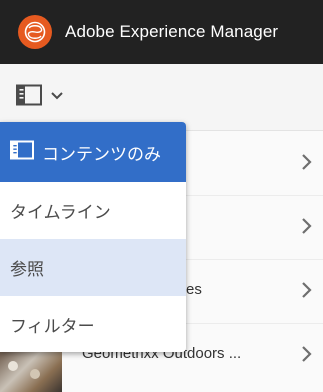 Image resolution: width=323 pixels, height=392 pixels. I want to click on rail-toggle-button, so click(45, 97).